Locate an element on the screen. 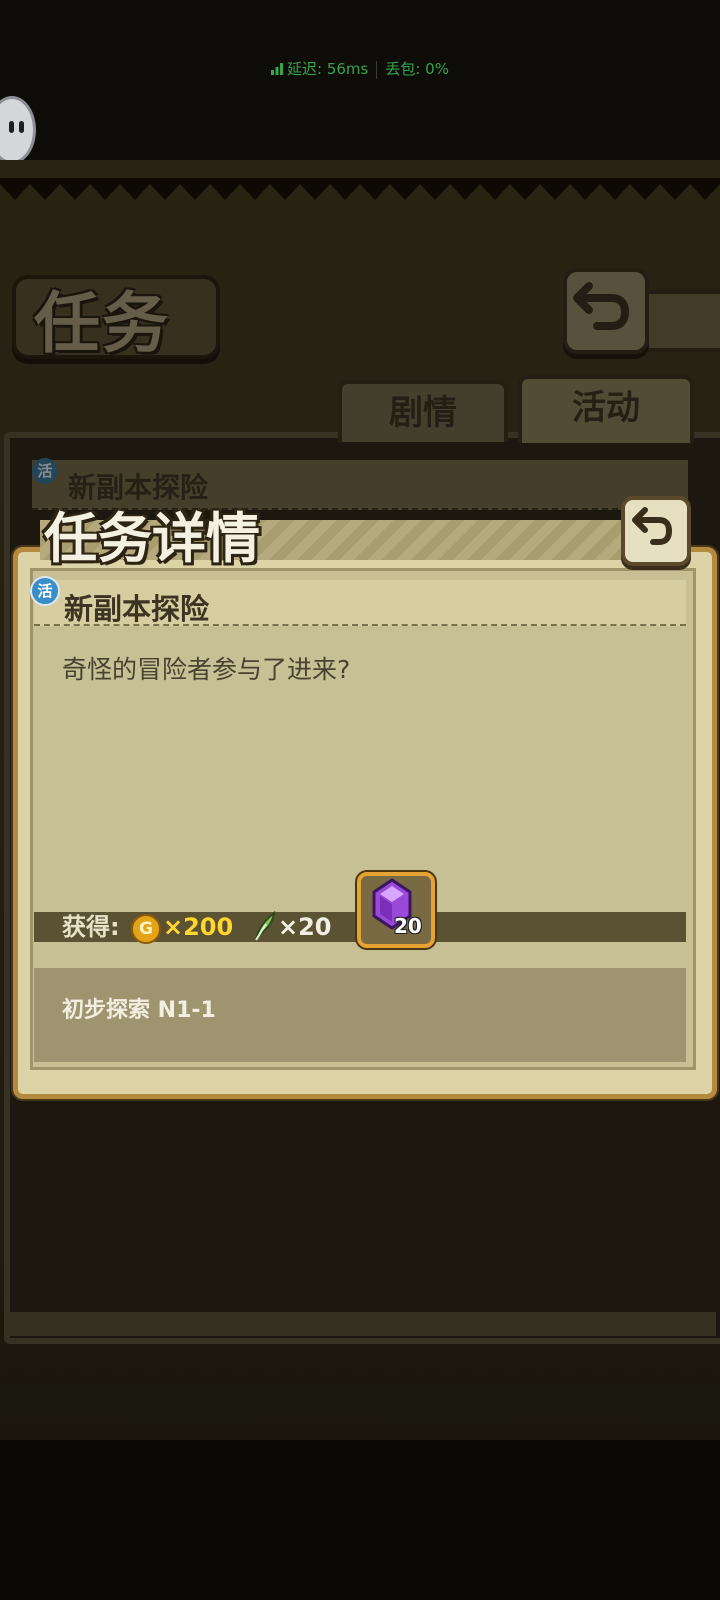  quest-objective: 初步探索 N1-1 is located at coordinates (139, 1010).